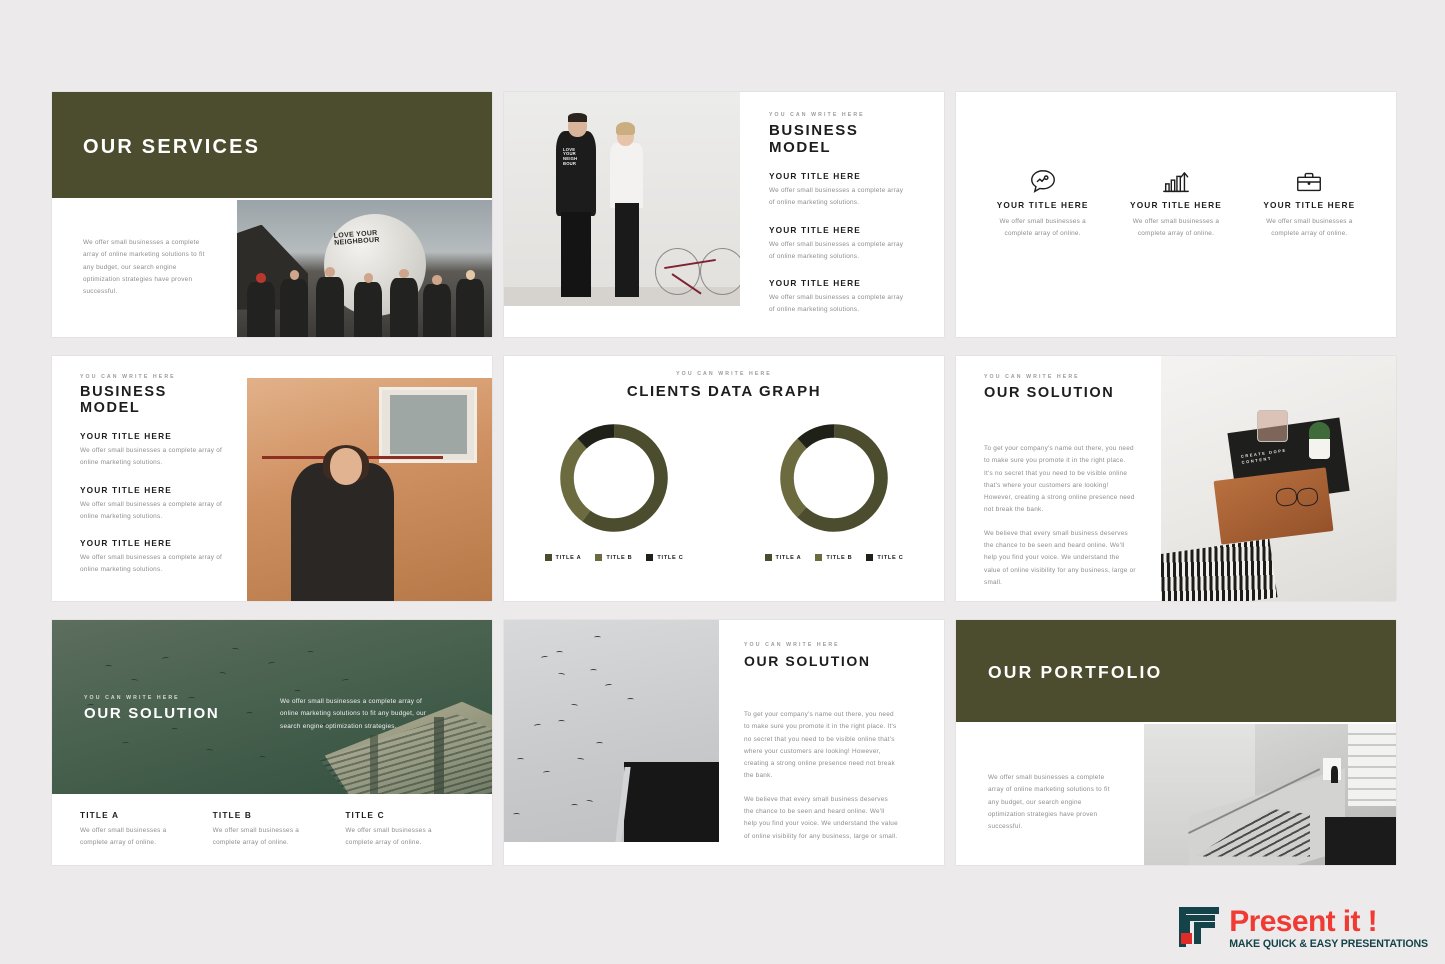 The width and height of the screenshot is (1445, 964). Describe the element at coordinates (834, 478) in the screenshot. I see `donut-svg-right` at that location.